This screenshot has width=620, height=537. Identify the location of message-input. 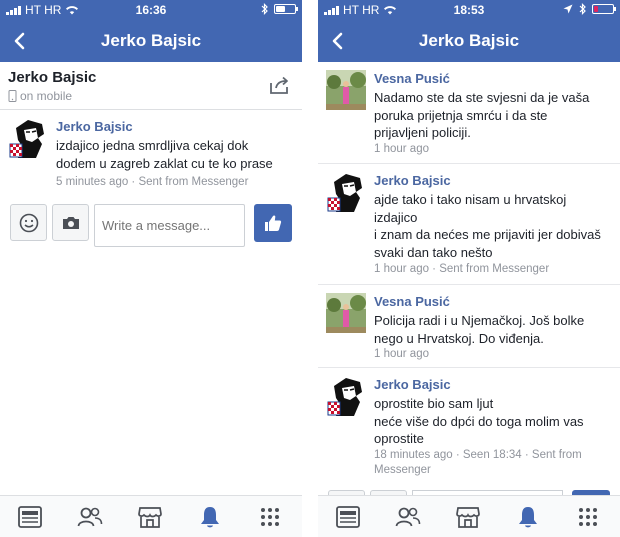
(169, 225).